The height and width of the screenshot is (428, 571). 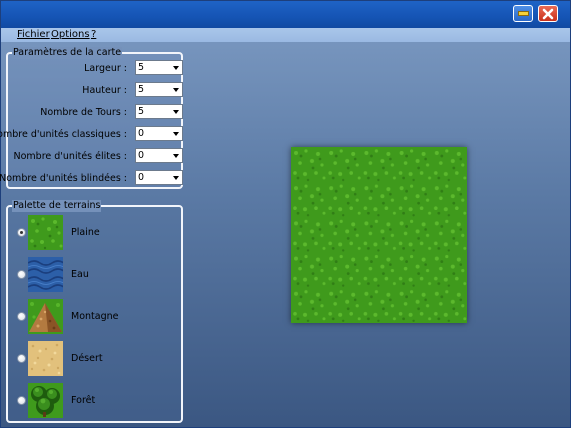 What do you see at coordinates (87, 358) in the screenshot?
I see `desert-label: Désert` at bounding box center [87, 358].